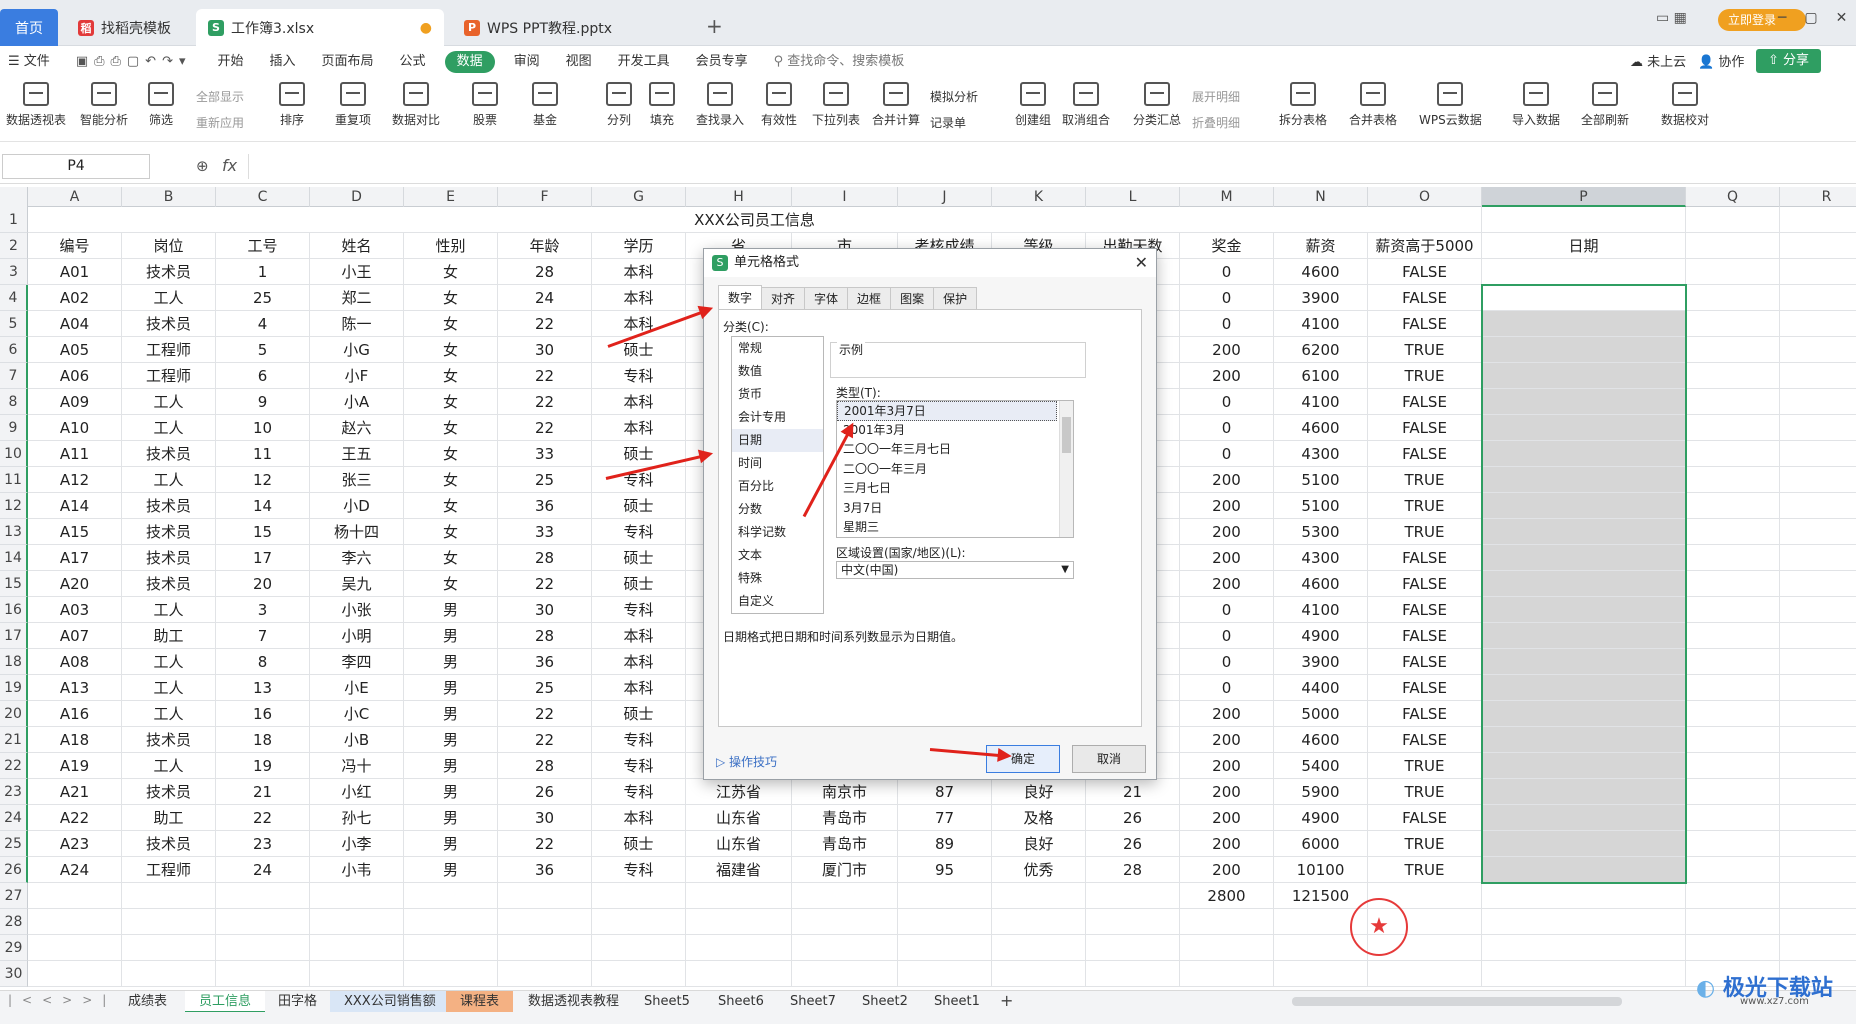 The height and width of the screenshot is (1024, 1856). What do you see at coordinates (14, 428) in the screenshot?
I see `row-header: 9` at bounding box center [14, 428].